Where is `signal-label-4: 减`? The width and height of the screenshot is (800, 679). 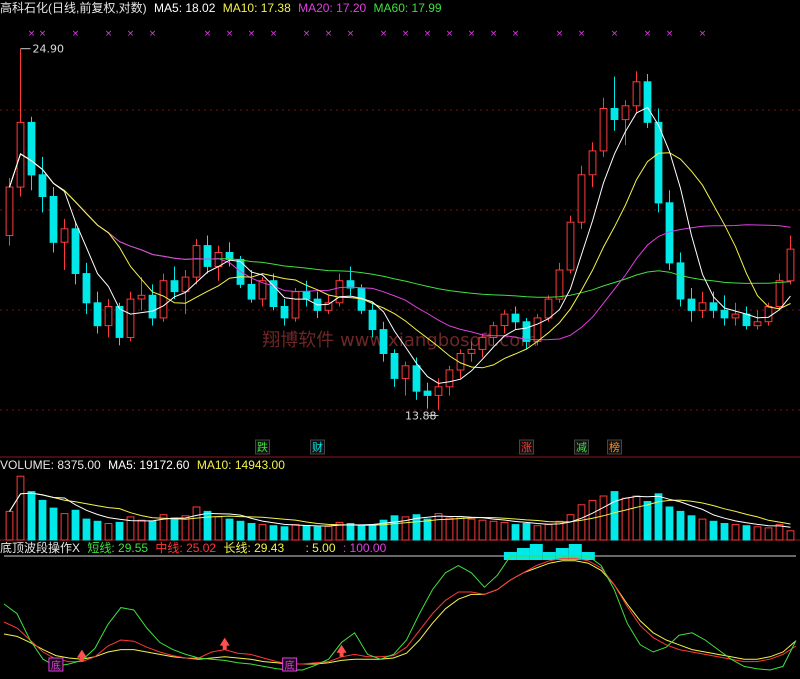 signal-label-4: 减 is located at coordinates (581, 447).